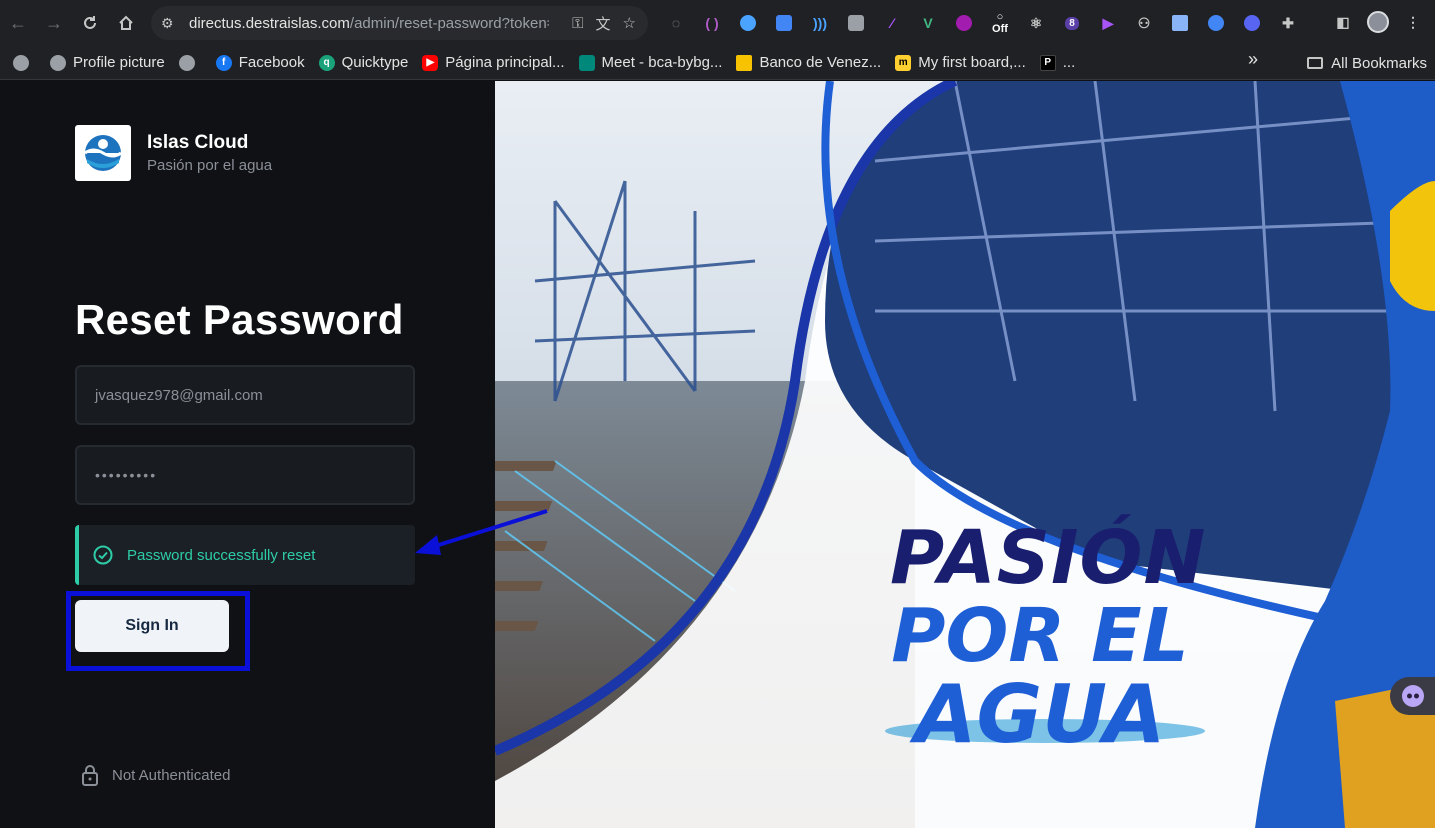 The height and width of the screenshot is (828, 1435). I want to click on extension-icon: ( ), so click(712, 23).